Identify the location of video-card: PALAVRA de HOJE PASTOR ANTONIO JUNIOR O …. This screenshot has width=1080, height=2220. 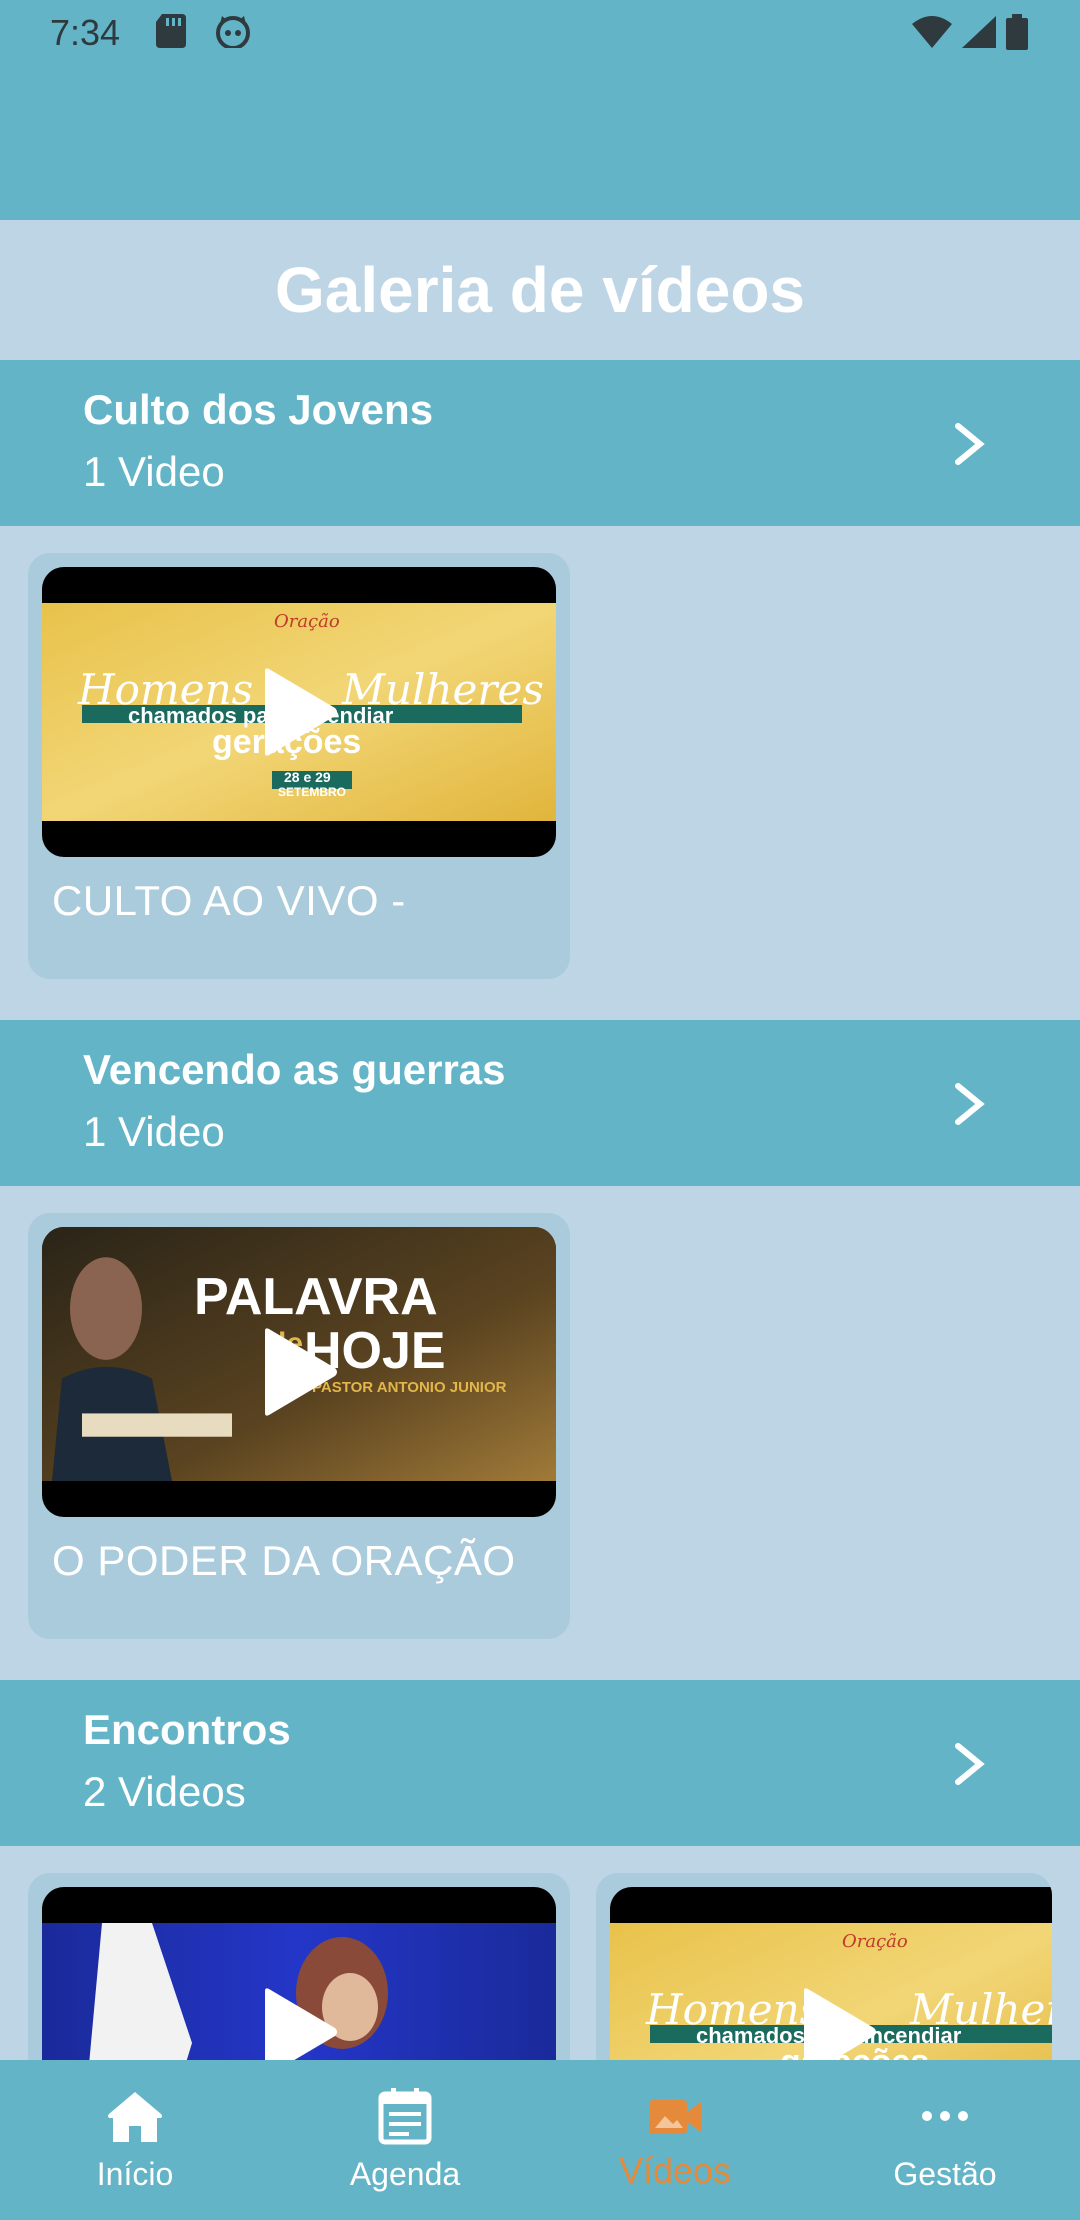
(299, 1426).